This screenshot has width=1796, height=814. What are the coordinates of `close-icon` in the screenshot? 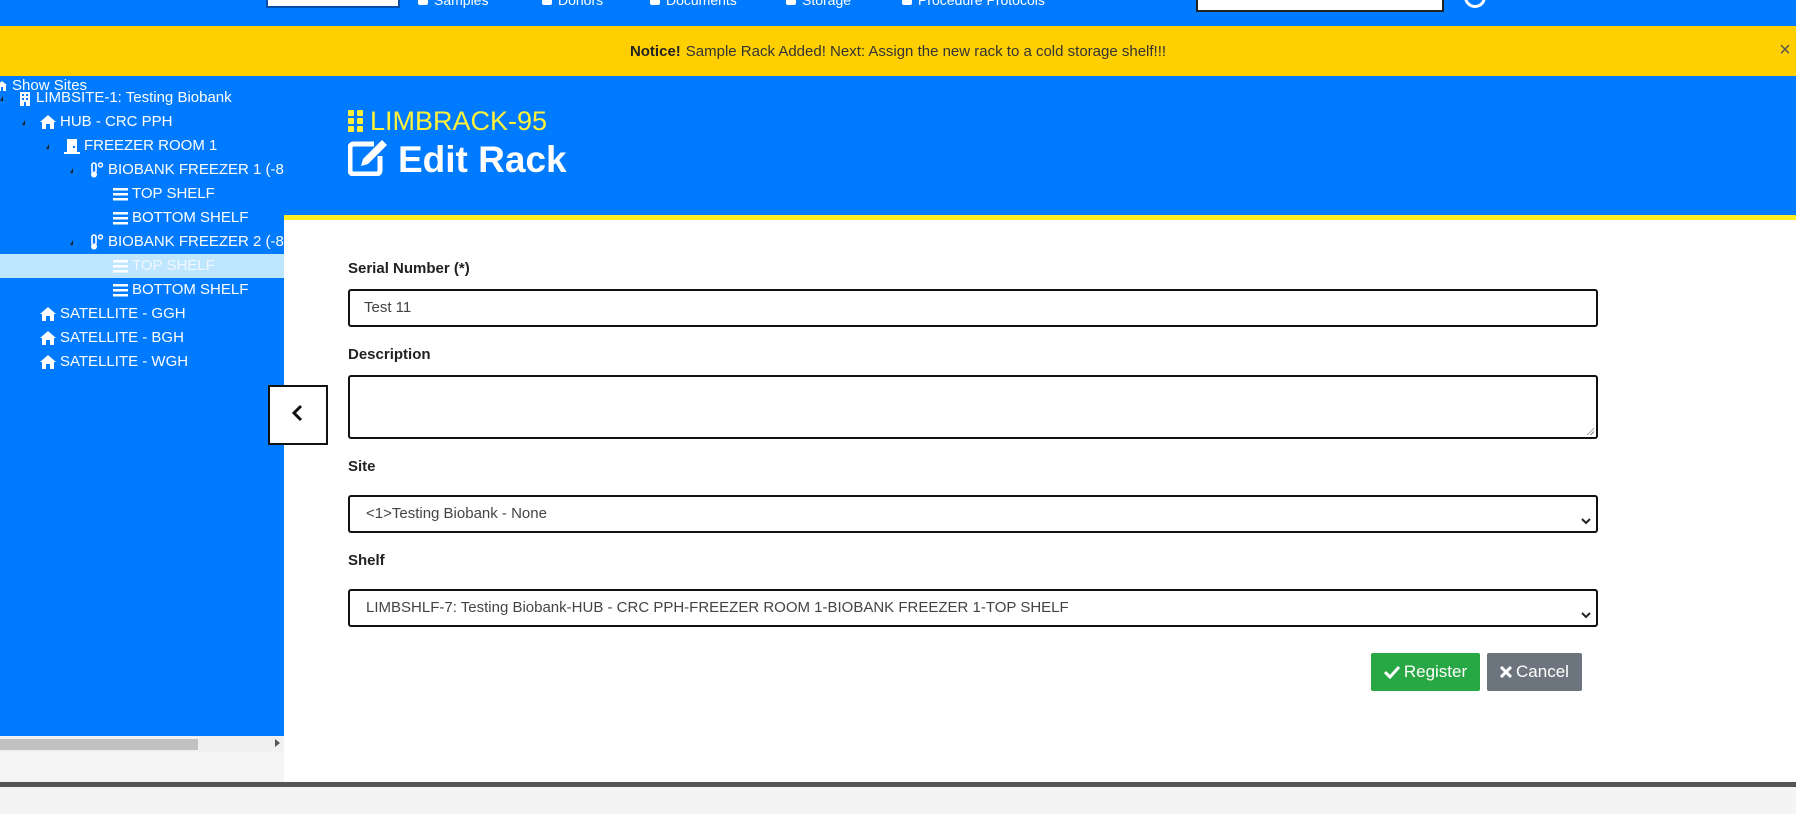 It's located at (1506, 672).